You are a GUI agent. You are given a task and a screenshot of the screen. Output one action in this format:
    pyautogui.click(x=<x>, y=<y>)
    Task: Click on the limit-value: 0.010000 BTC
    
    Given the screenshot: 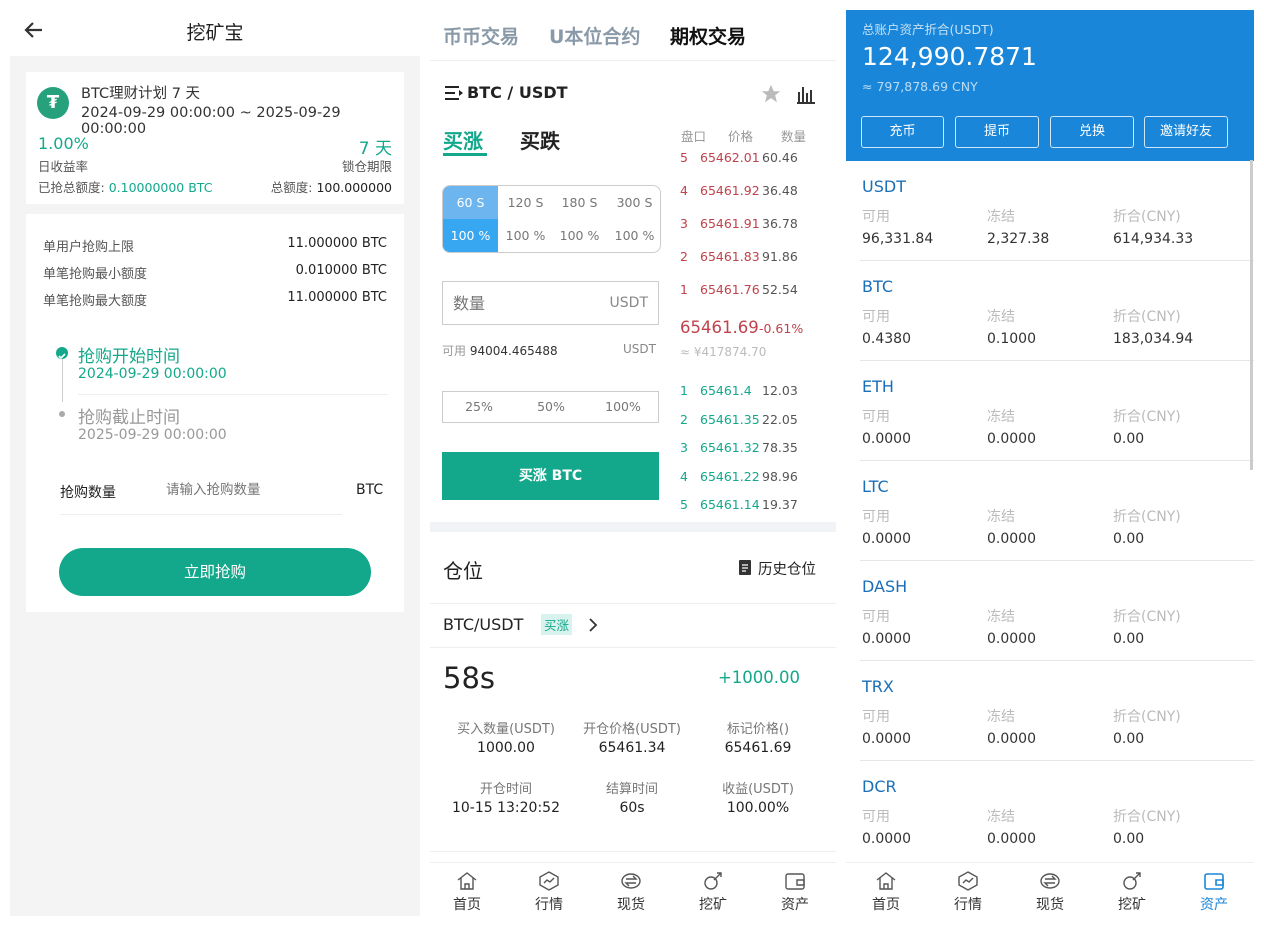 What is the action you would take?
    pyautogui.click(x=341, y=270)
    